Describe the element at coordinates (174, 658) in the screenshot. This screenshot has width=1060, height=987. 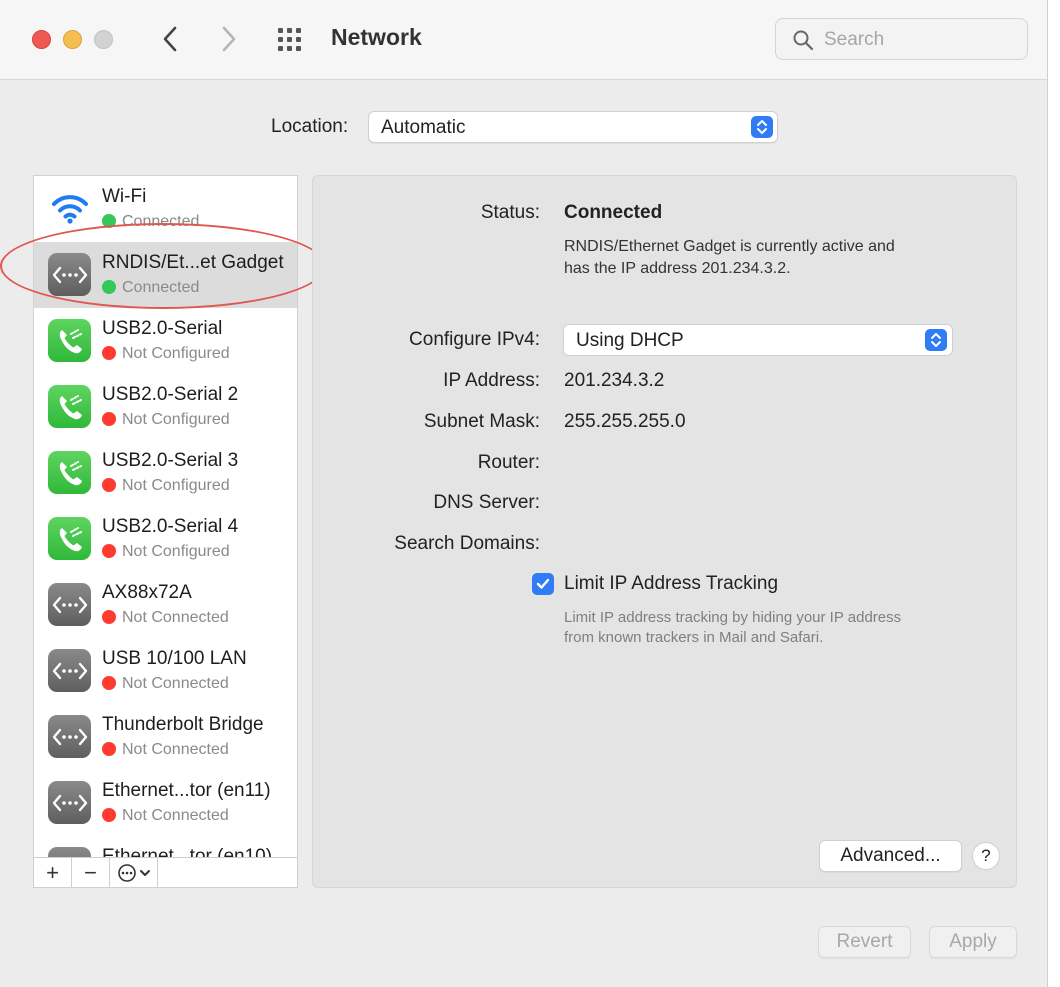
I see `service-name: USB 10/100 LAN` at that location.